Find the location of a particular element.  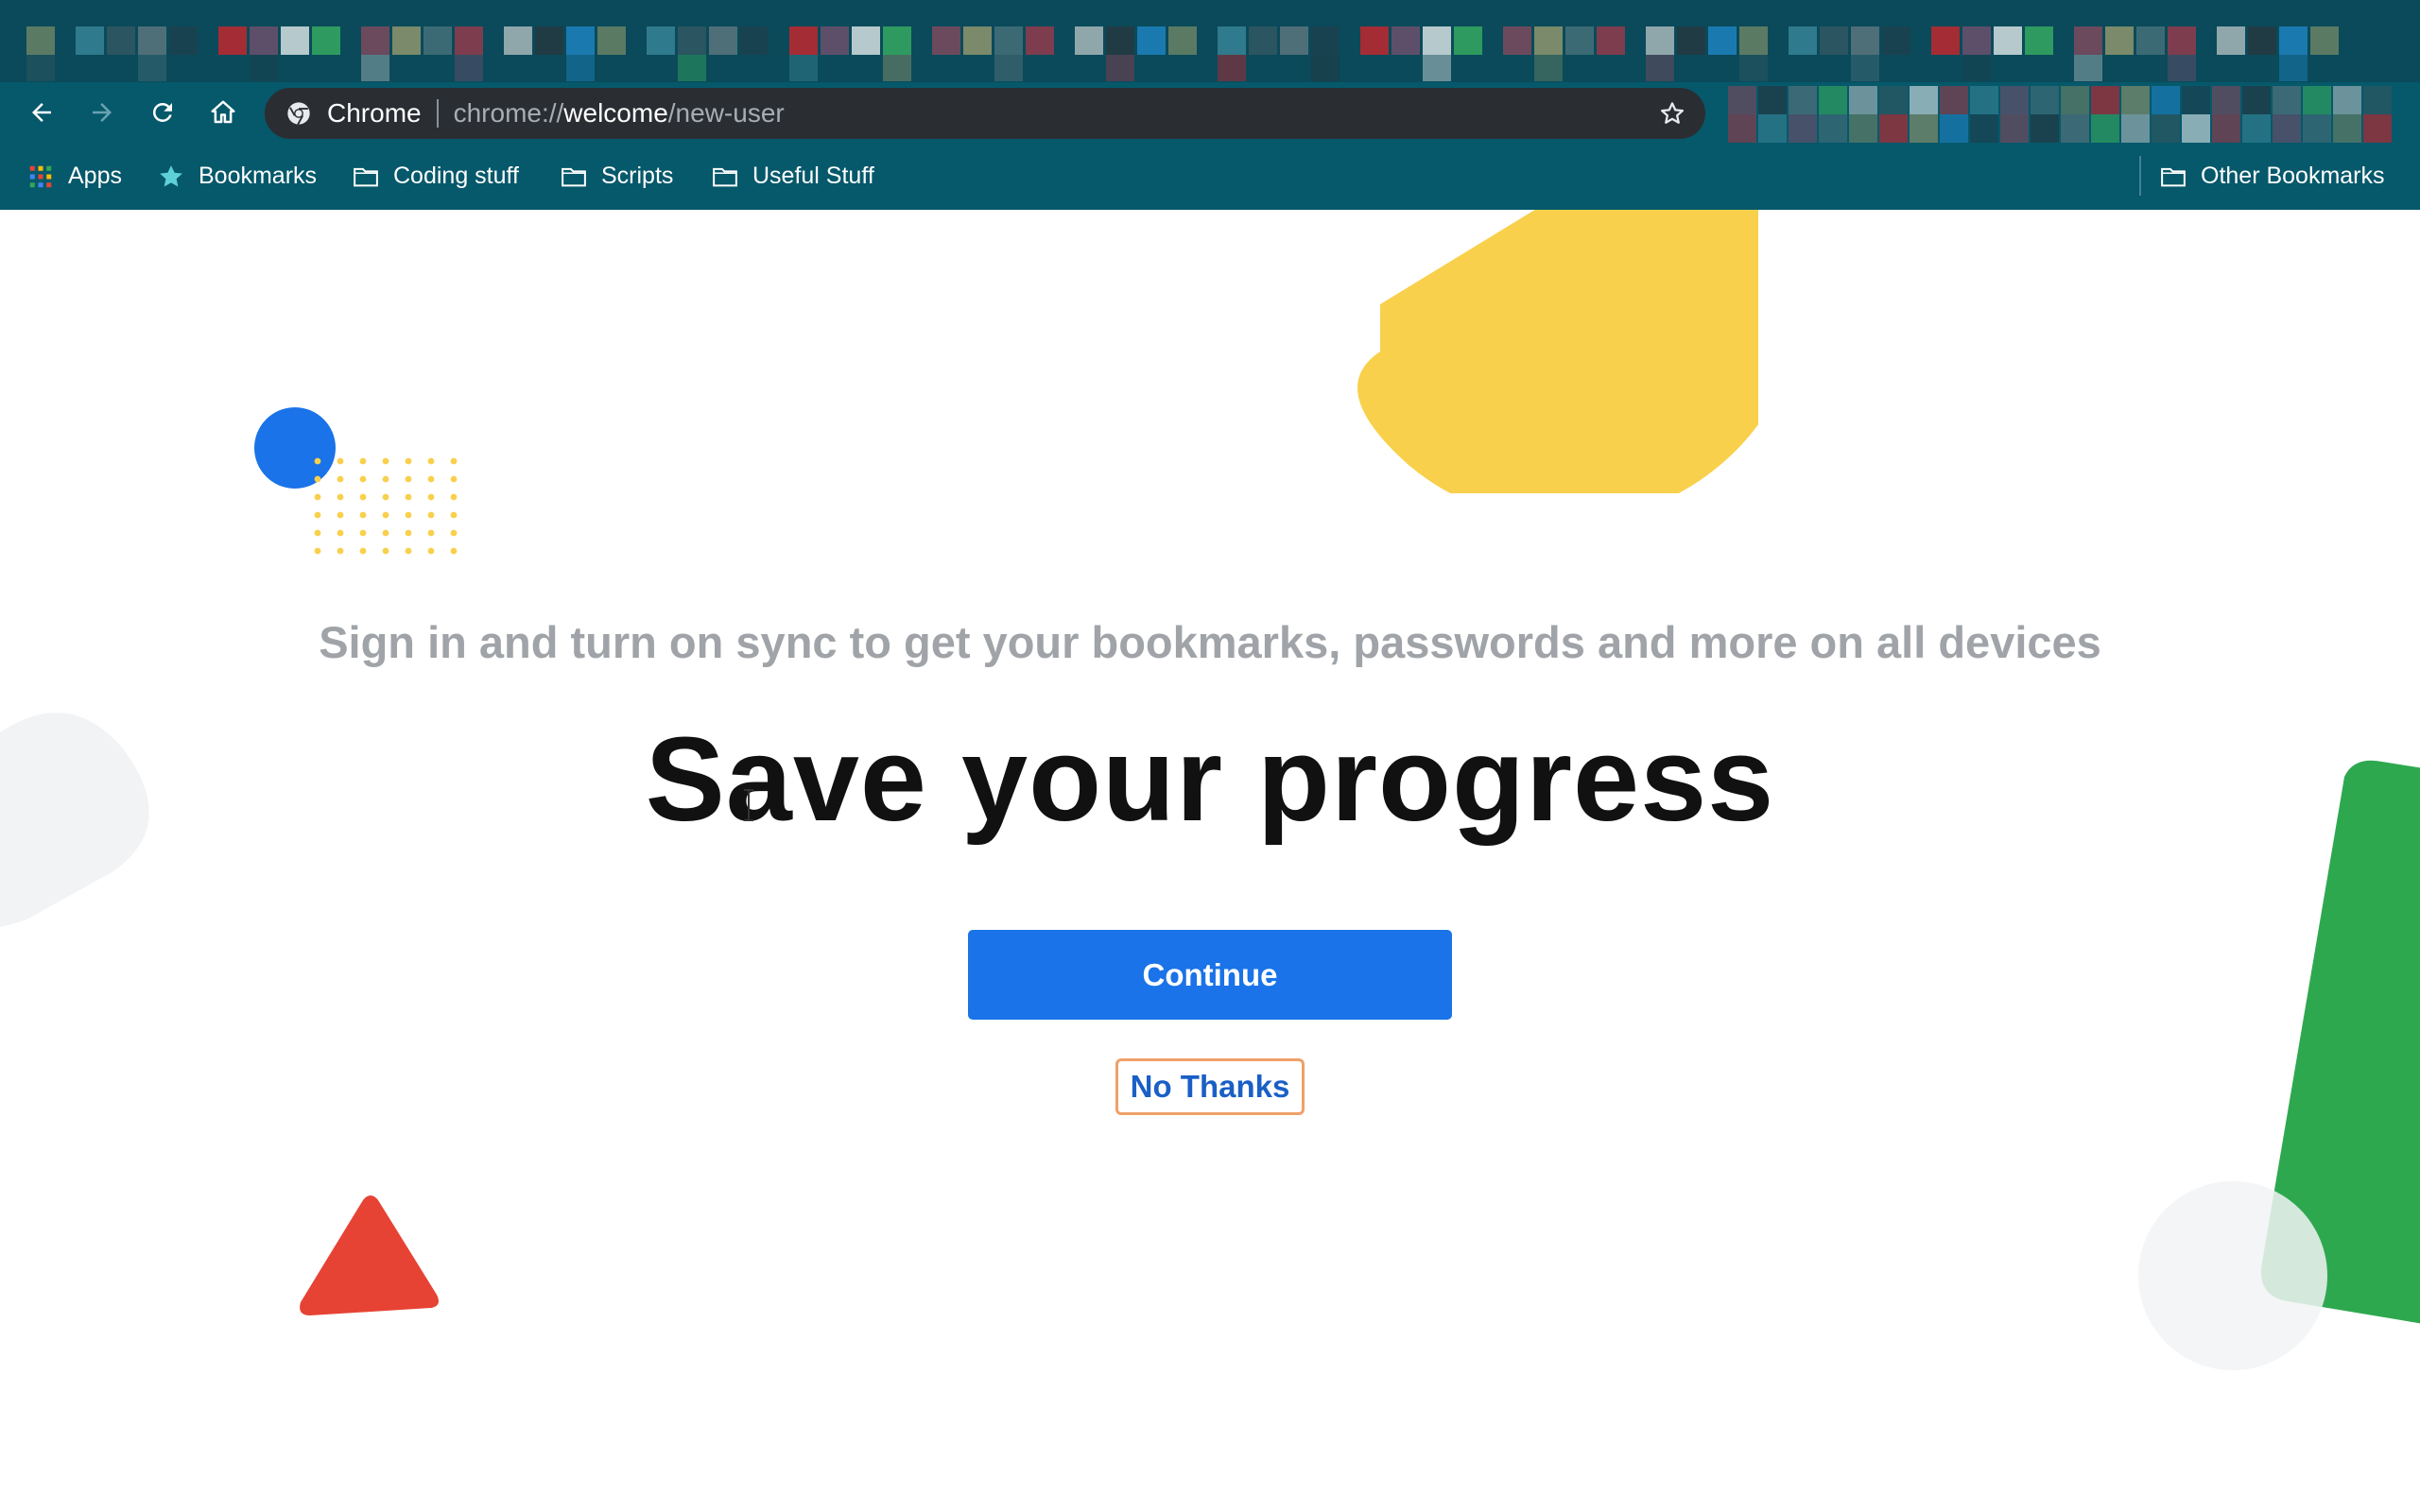

continue-button: Continue is located at coordinates (1210, 975).